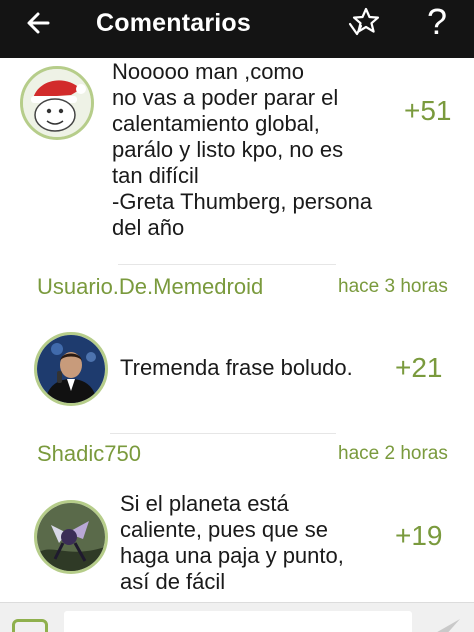  I want to click on comment-composer, so click(237, 617).